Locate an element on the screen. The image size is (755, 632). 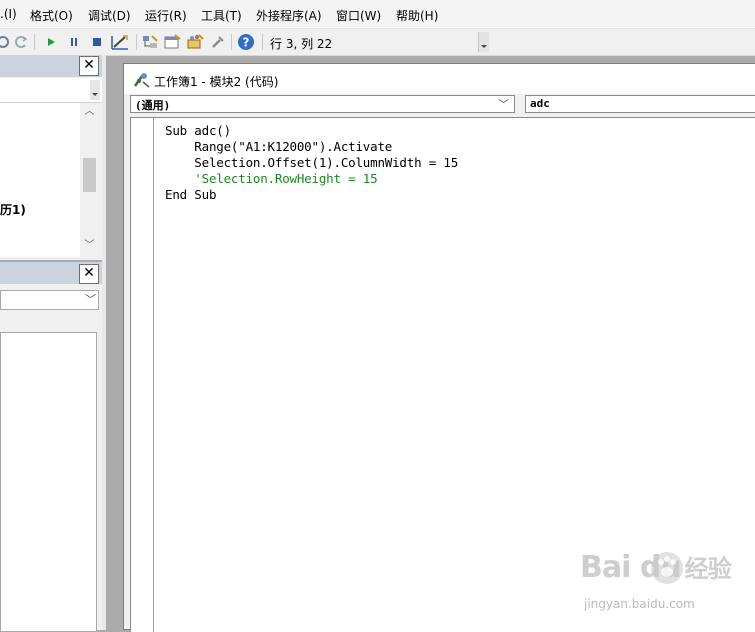
menu-help: 帮助(H) is located at coordinates (417, 15).